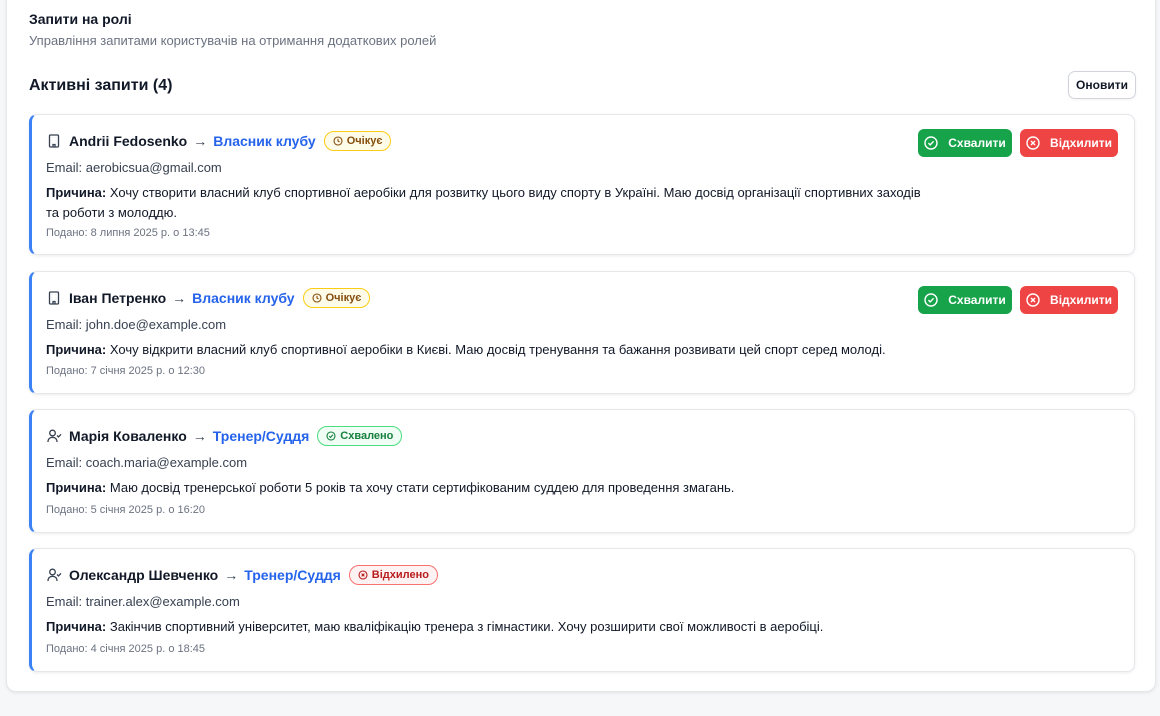 This screenshot has width=1160, height=716. Describe the element at coordinates (400, 575) in the screenshot. I see `status-label: Відхилено` at that location.